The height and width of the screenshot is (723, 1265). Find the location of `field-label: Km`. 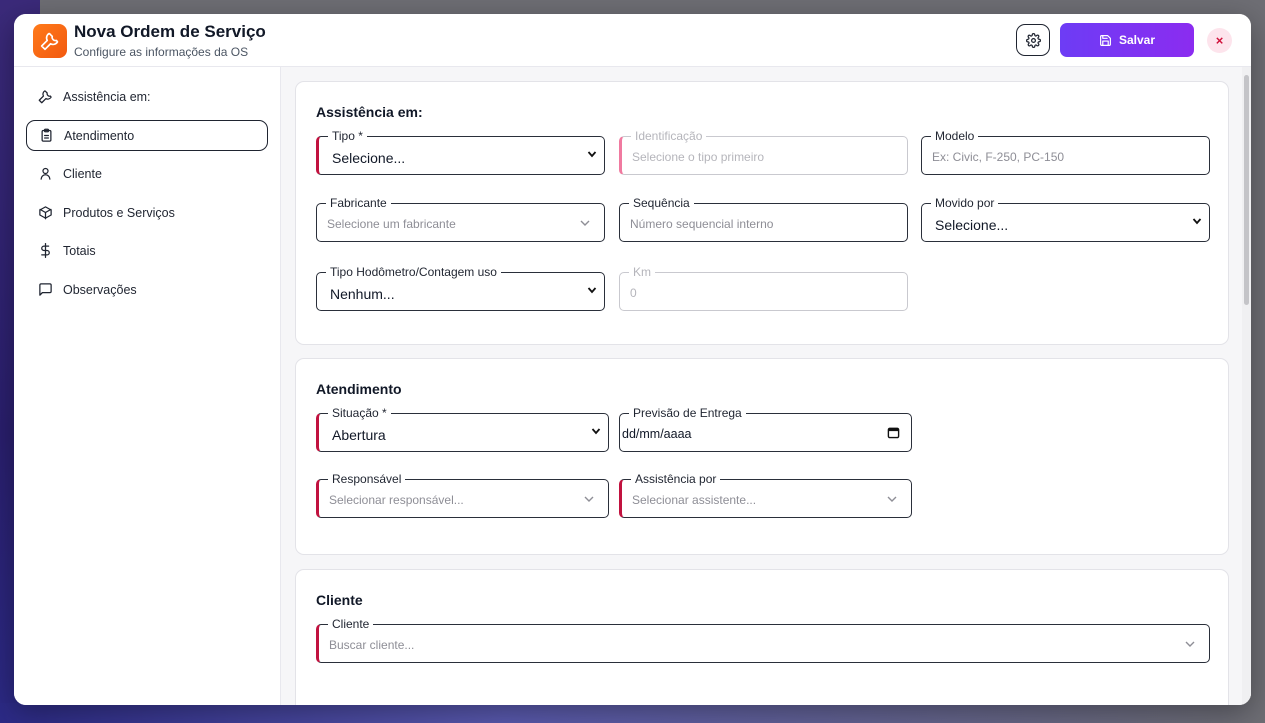

field-label: Km is located at coordinates (642, 272).